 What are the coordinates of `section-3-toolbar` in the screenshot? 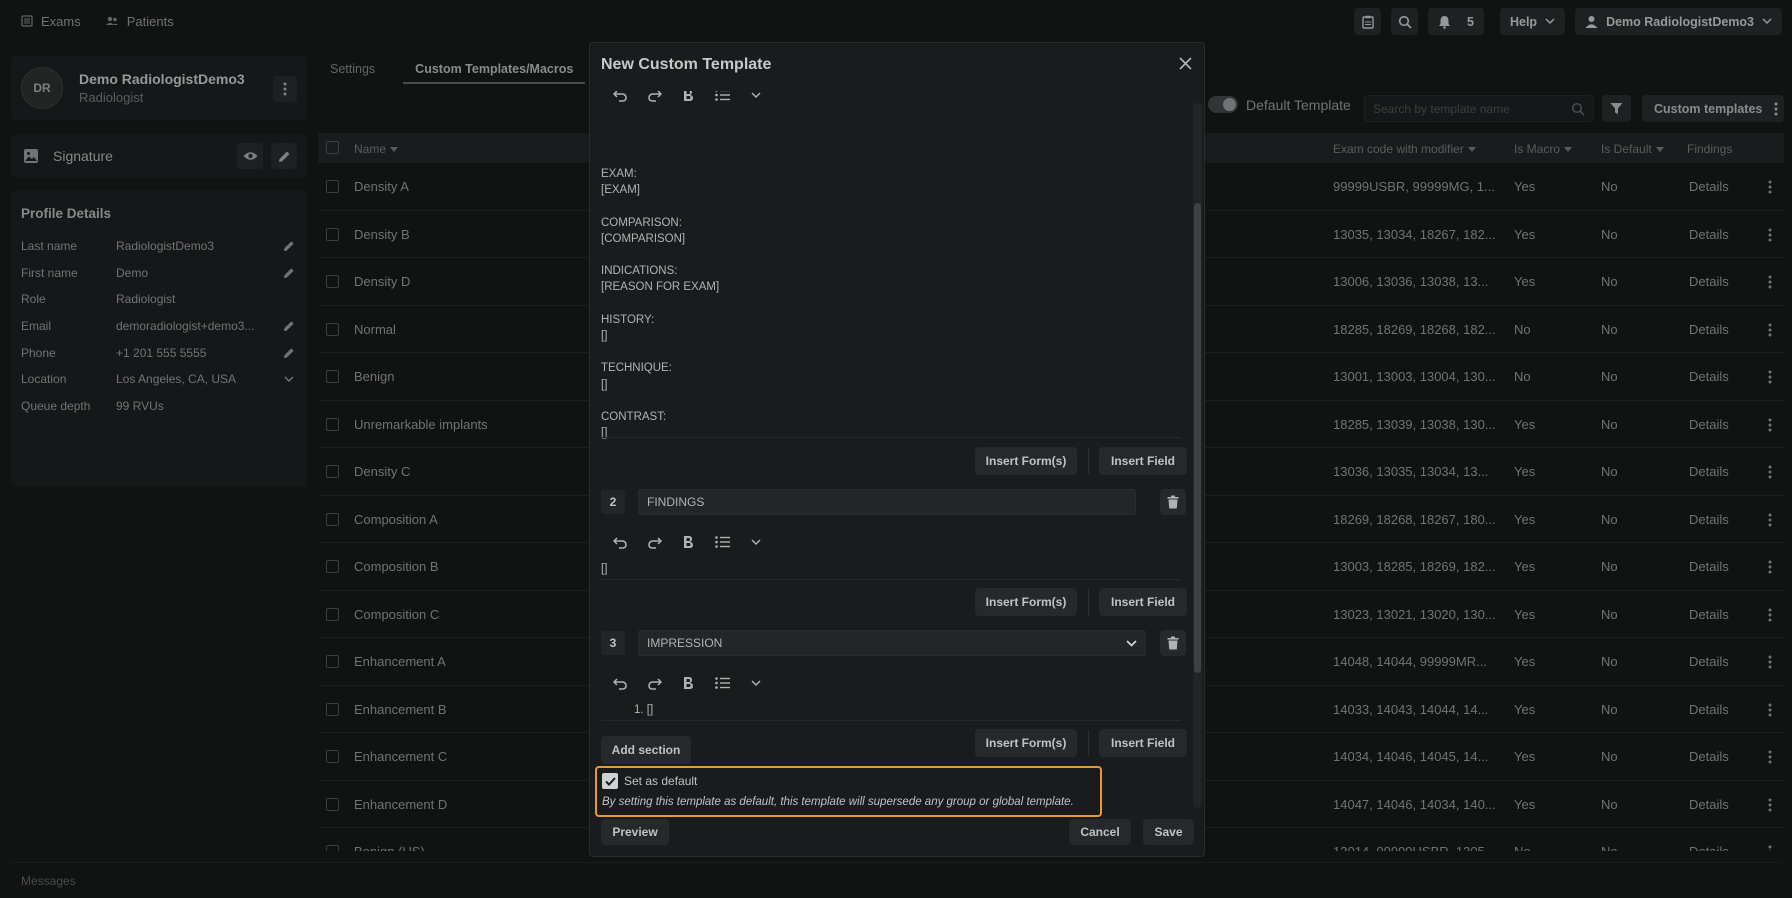 It's located at (688, 683).